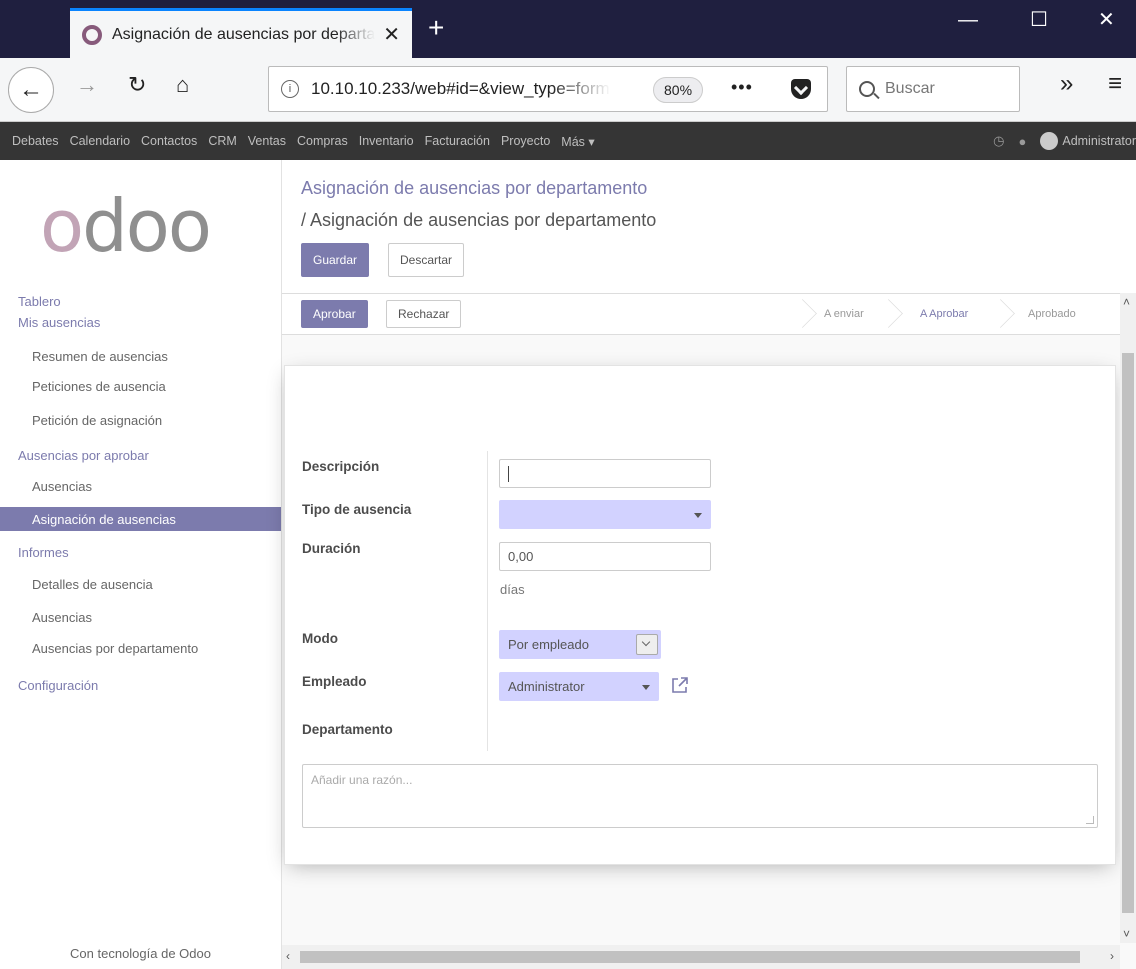 The height and width of the screenshot is (969, 1136). Describe the element at coordinates (998, 141) in the screenshot. I see `activity-clock-icon: ◷` at that location.